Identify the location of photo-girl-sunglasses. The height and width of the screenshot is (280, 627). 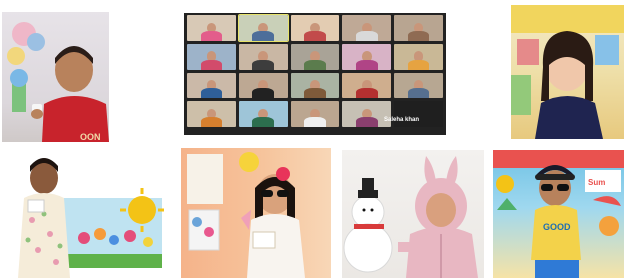
(256, 213).